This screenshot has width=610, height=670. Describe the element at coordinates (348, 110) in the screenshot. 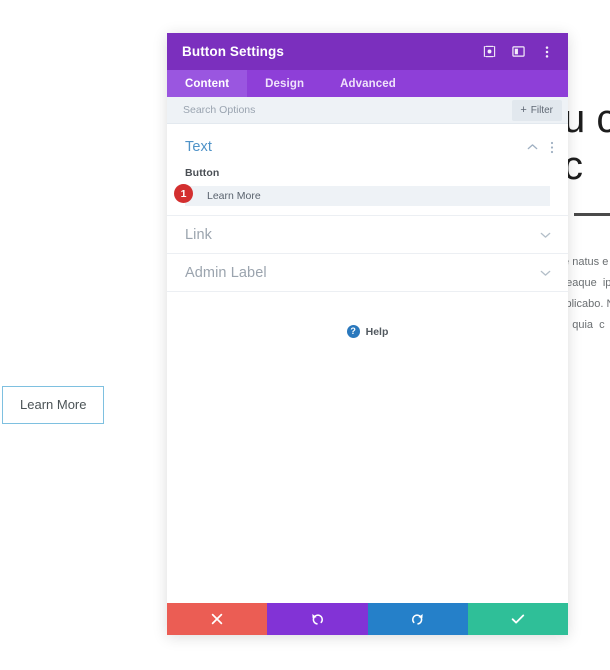

I see `search-input` at that location.